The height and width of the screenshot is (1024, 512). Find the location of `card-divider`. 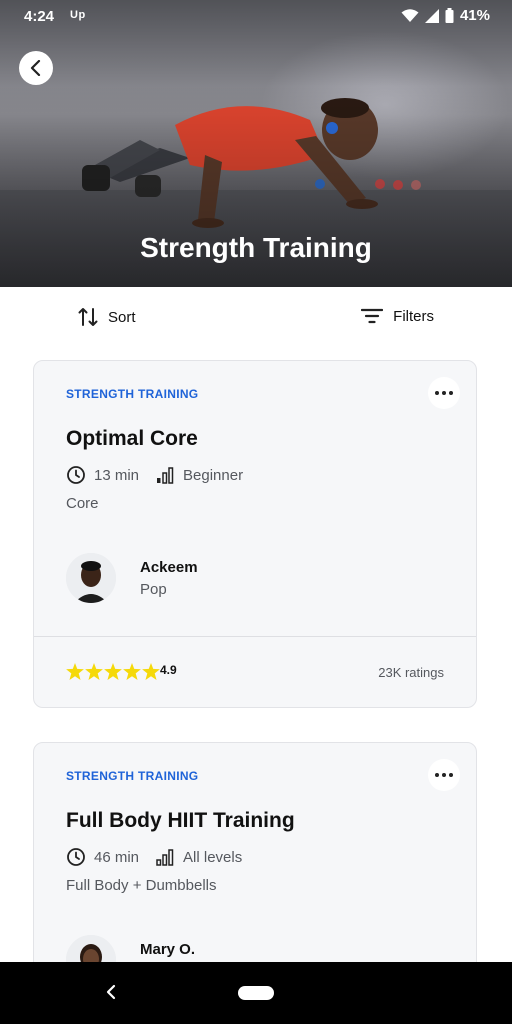

card-divider is located at coordinates (255, 636).